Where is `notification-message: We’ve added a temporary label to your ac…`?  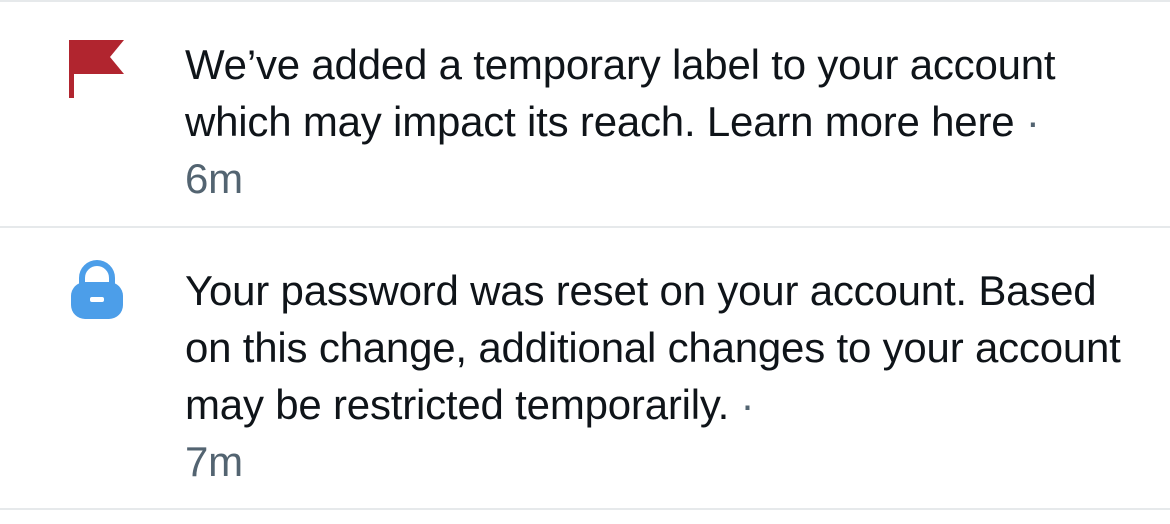 notification-message: We’ve added a temporary label to your ac… is located at coordinates (620, 93).